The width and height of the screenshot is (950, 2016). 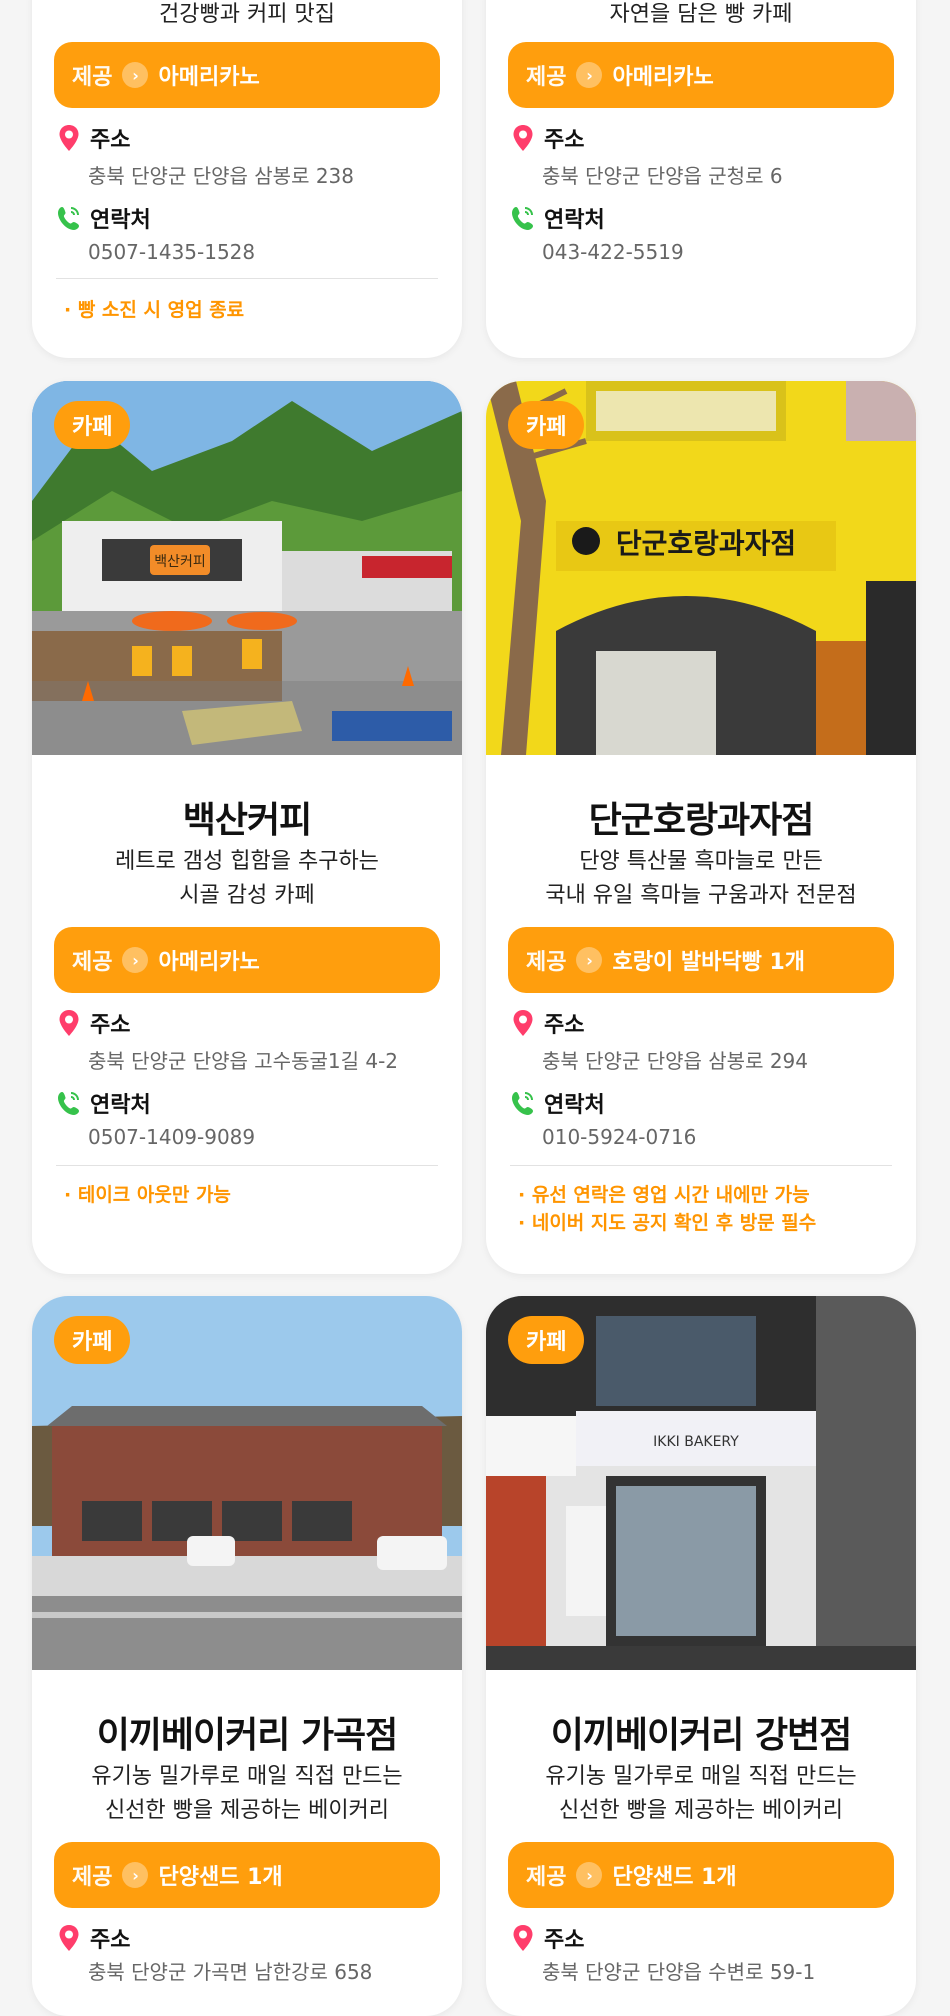 I want to click on shop-sign-text: 백산커피, so click(x=180, y=562).